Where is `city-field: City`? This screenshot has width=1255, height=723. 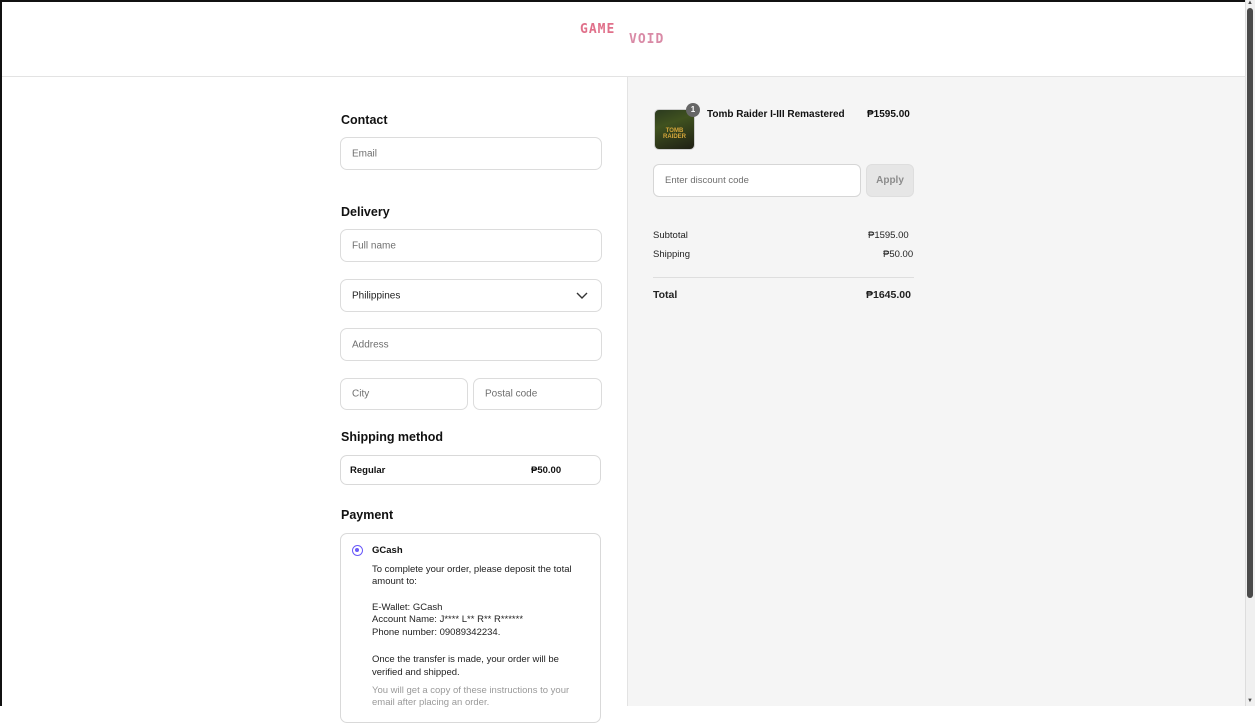
city-field: City is located at coordinates (404, 394).